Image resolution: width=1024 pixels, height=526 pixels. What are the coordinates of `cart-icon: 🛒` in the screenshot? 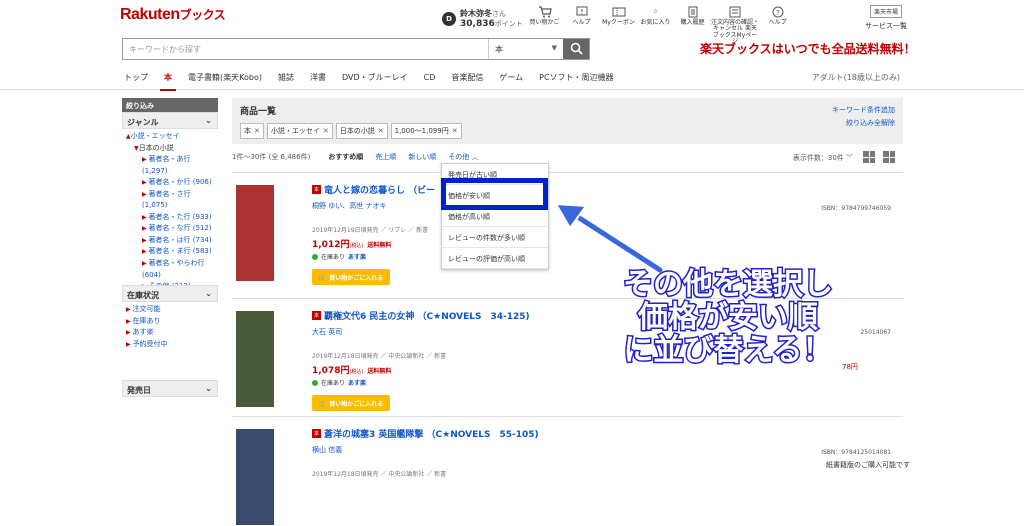 It's located at (322, 403).